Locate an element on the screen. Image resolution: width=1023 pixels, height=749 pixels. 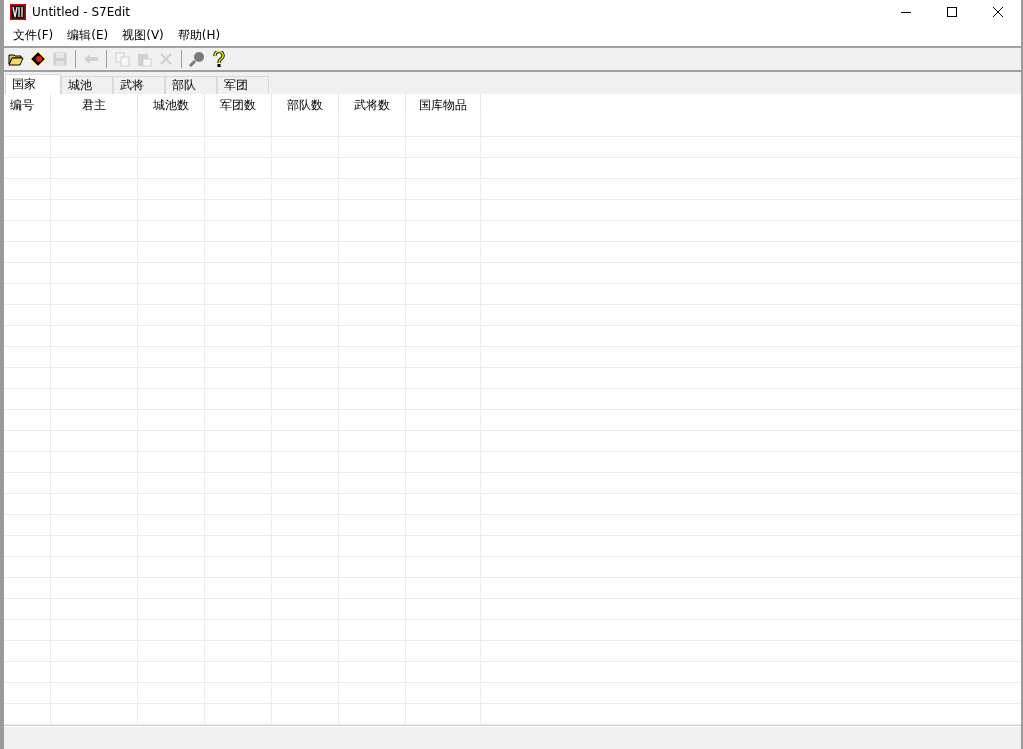
tab: 城池 is located at coordinates (87, 85).